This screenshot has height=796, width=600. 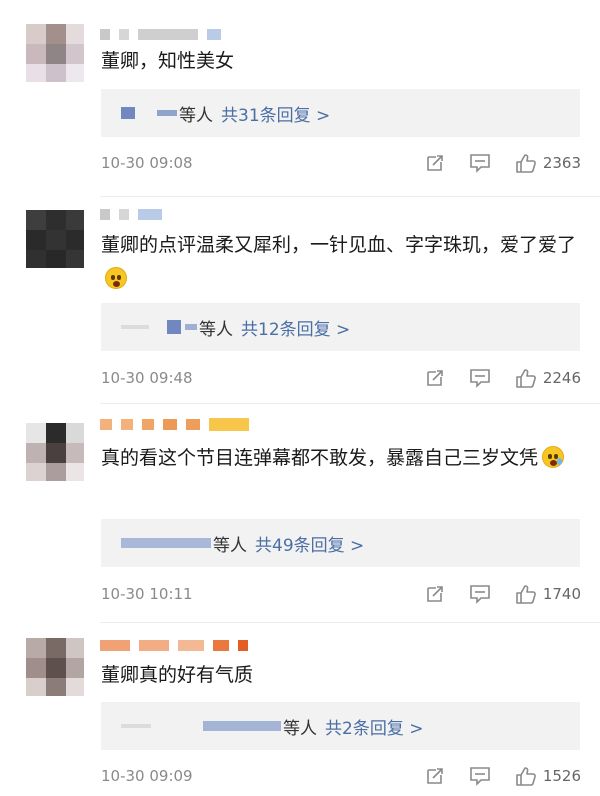 I want to click on like-button: 2246, so click(x=548, y=378).